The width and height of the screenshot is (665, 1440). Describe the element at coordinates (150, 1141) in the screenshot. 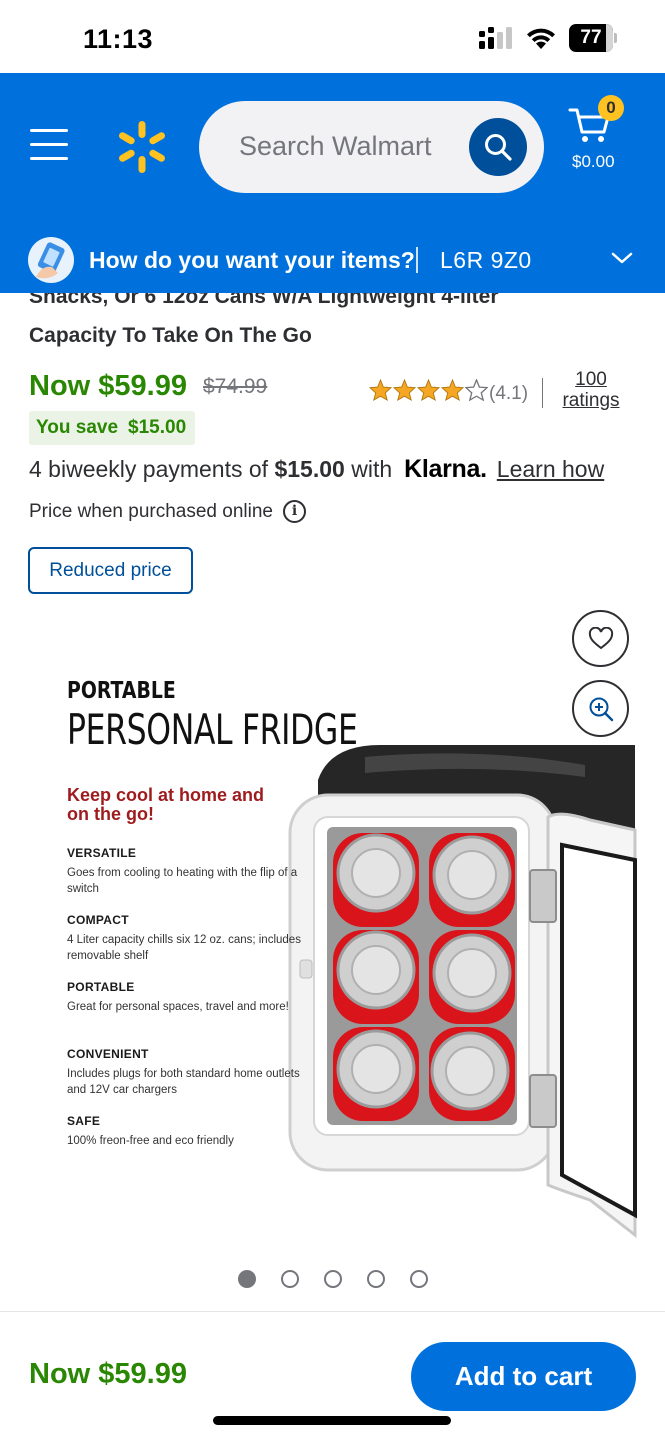

I see `feature-desc: 100% freon-free and eco friendly` at that location.